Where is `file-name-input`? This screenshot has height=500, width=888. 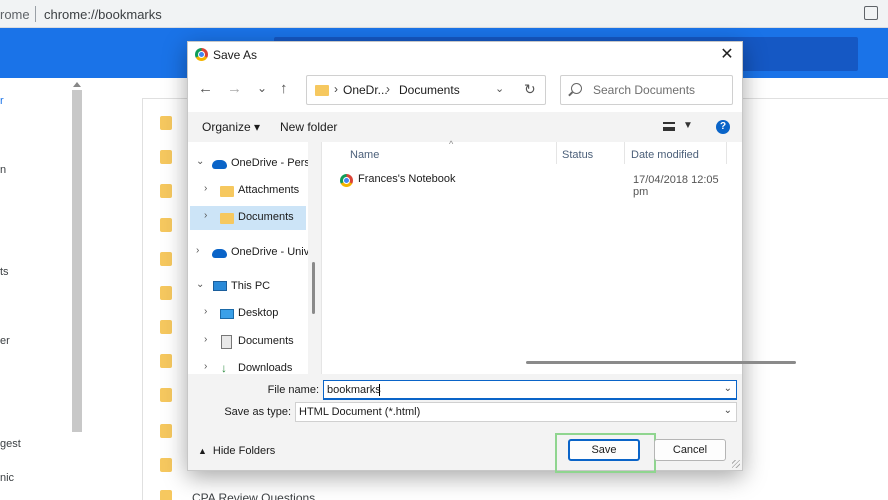
file-name-input is located at coordinates (517, 390).